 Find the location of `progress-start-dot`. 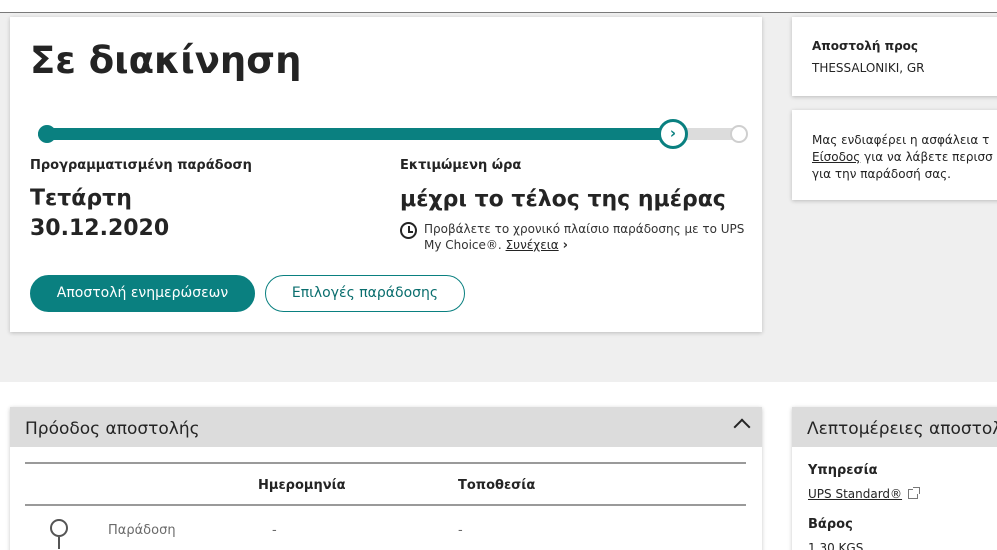

progress-start-dot is located at coordinates (47, 134).